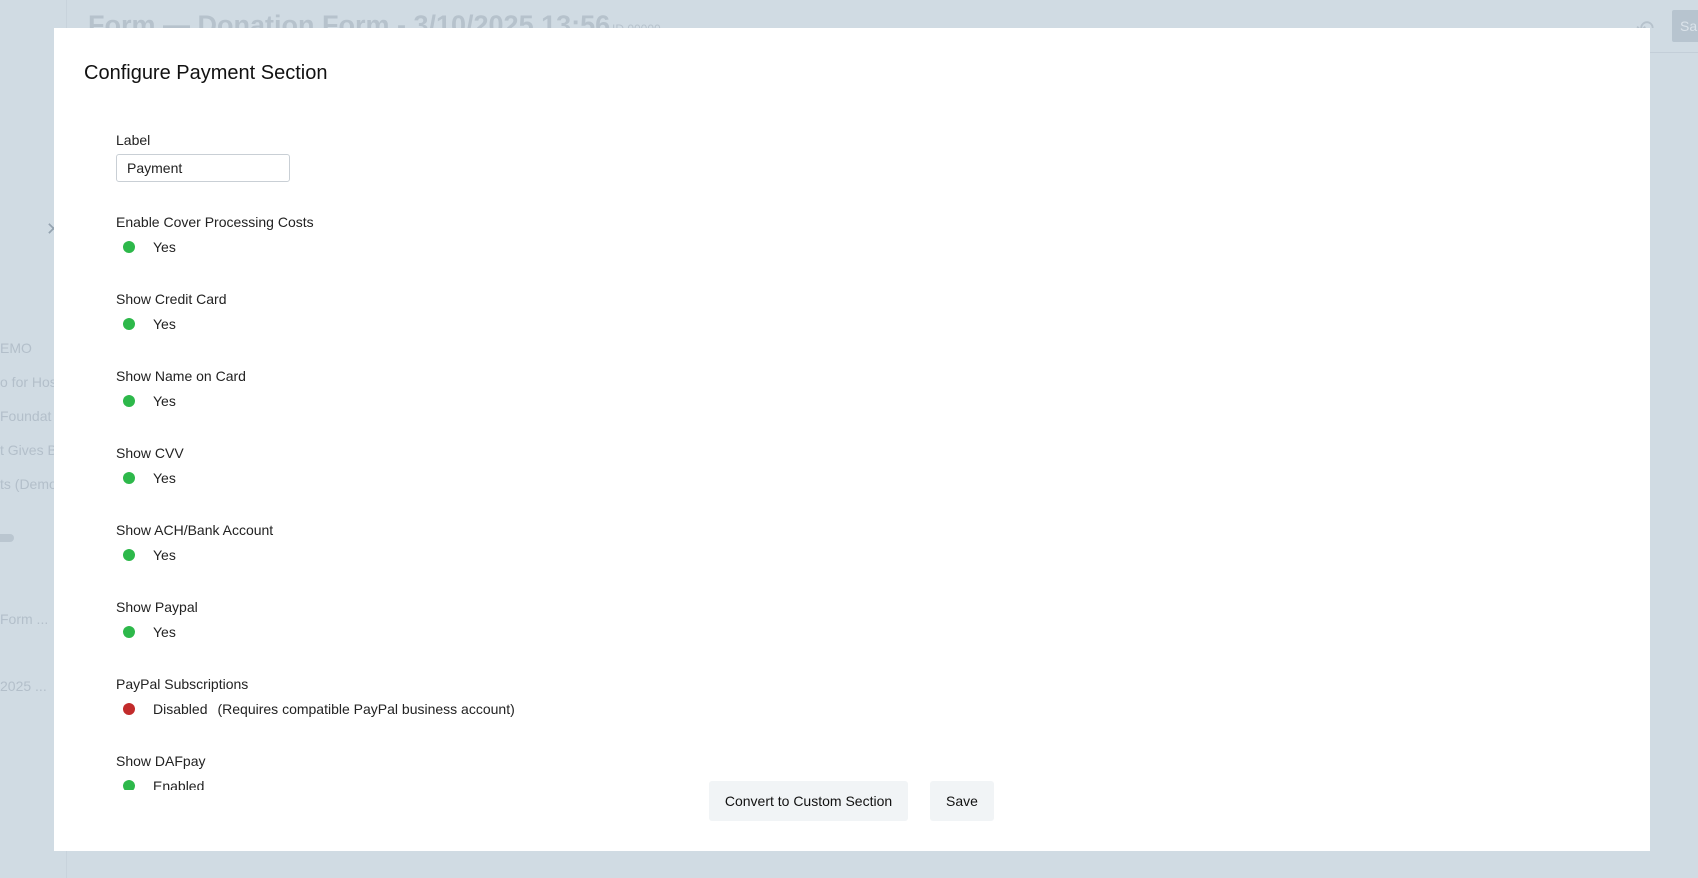  I want to click on setting-value: Disabled, so click(180, 709).